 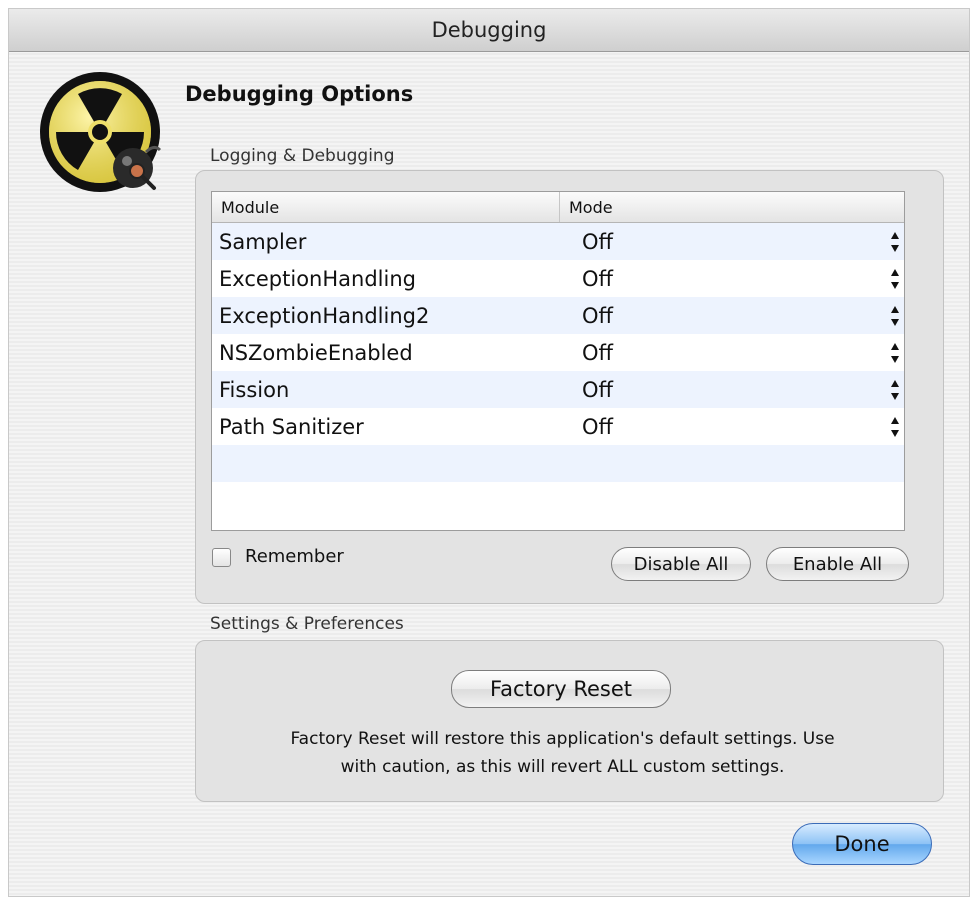 I want to click on factory-reset-button: Factory Reset, so click(x=561, y=689).